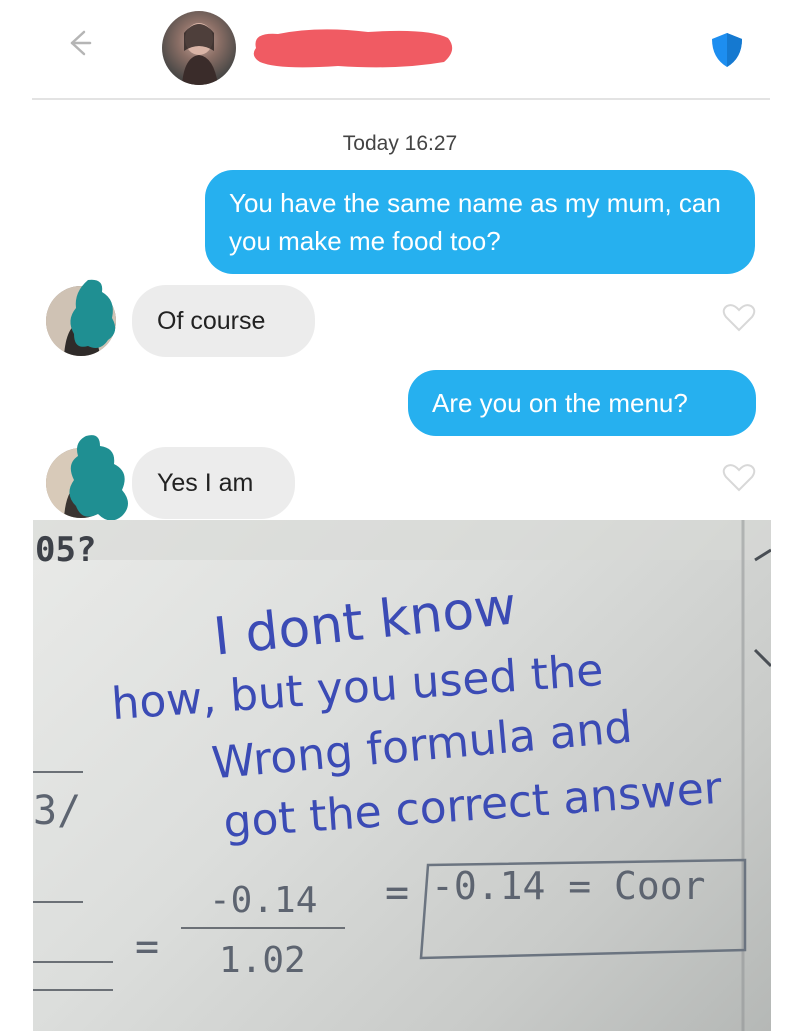  I want to click on message-bubble-incoming: Yes I am, so click(213, 483).